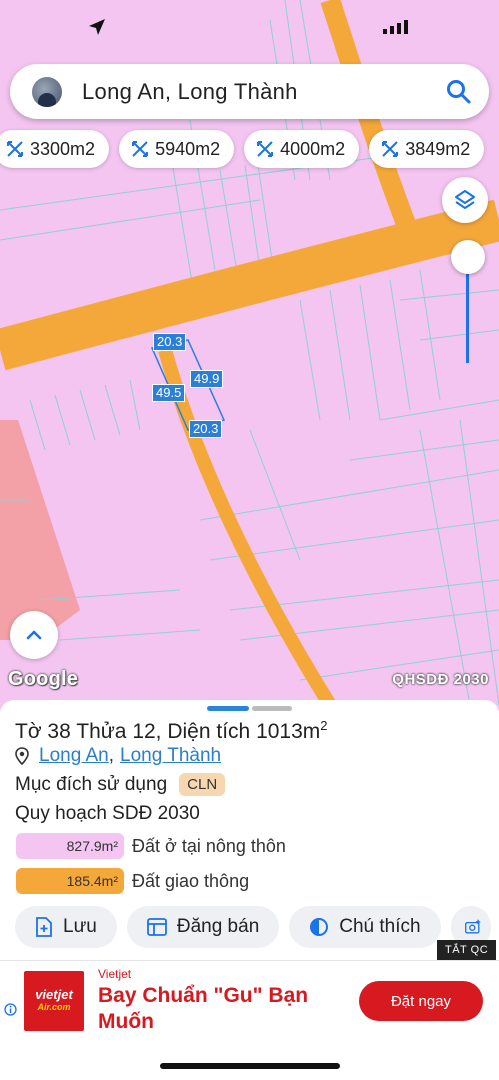 The image size is (499, 1080). Describe the element at coordinates (54, 994) in the screenshot. I see `logo-line1: vietjet` at that location.